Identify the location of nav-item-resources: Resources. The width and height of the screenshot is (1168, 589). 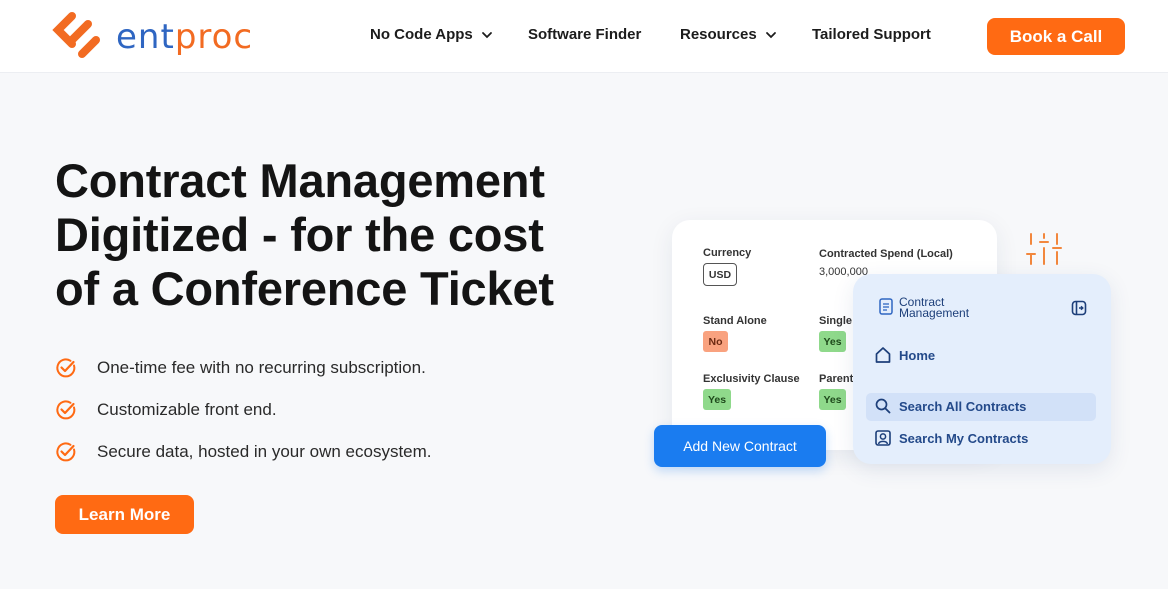
(728, 34).